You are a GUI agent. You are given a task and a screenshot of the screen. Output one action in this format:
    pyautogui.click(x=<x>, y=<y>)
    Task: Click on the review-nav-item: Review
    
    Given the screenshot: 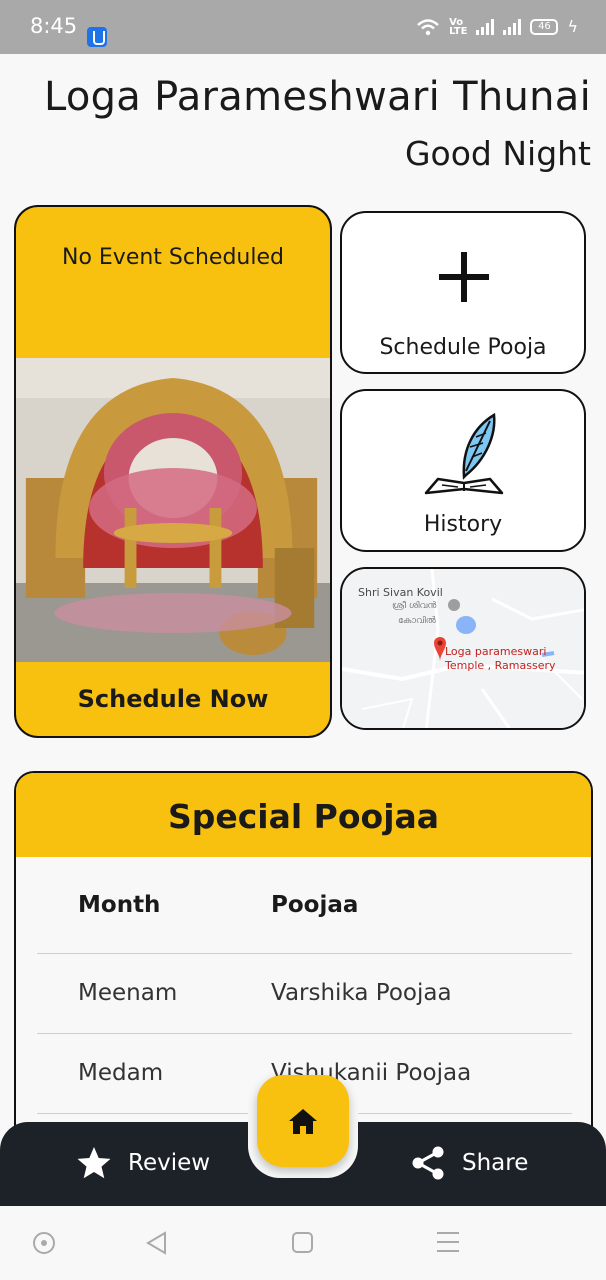 What is the action you would take?
    pyautogui.click(x=143, y=1163)
    